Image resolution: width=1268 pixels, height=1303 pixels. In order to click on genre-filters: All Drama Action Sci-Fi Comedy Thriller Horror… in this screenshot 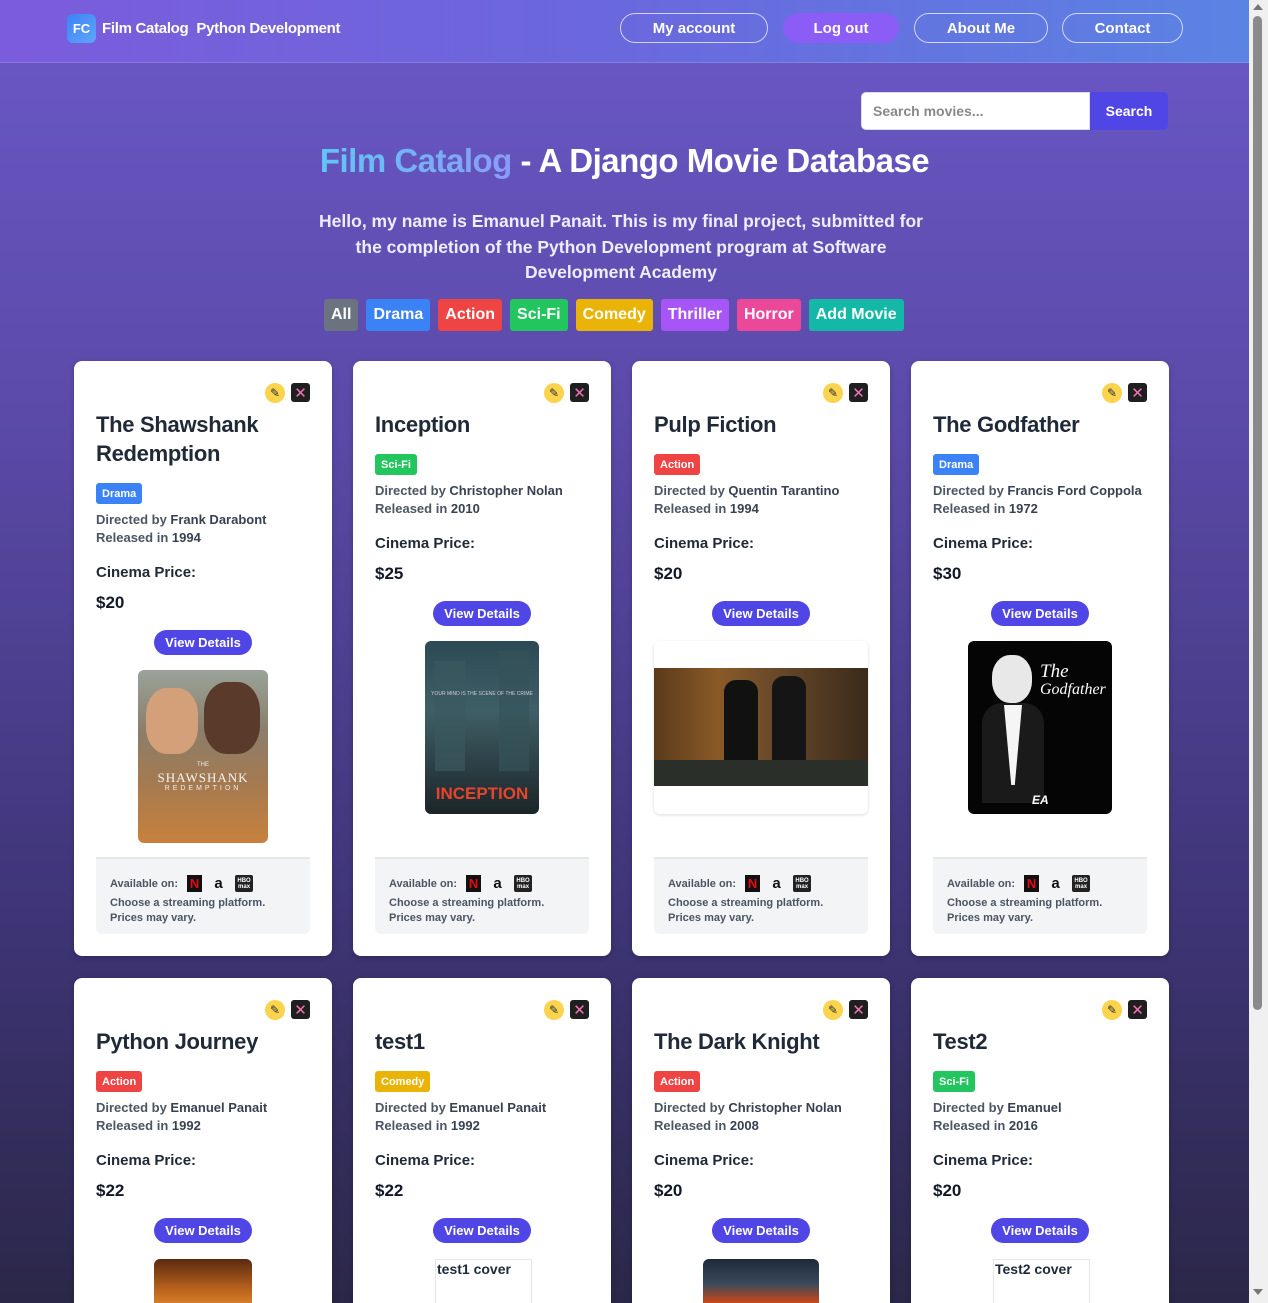, I will do `click(614, 315)`.